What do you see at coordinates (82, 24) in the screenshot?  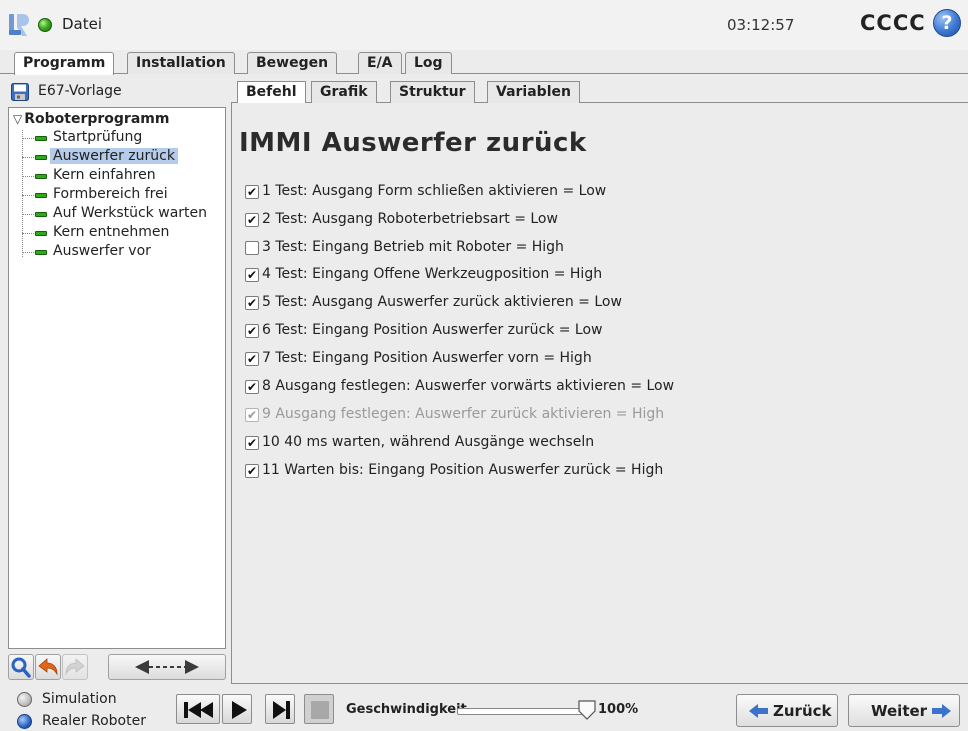 I see `file-menu: Datei` at bounding box center [82, 24].